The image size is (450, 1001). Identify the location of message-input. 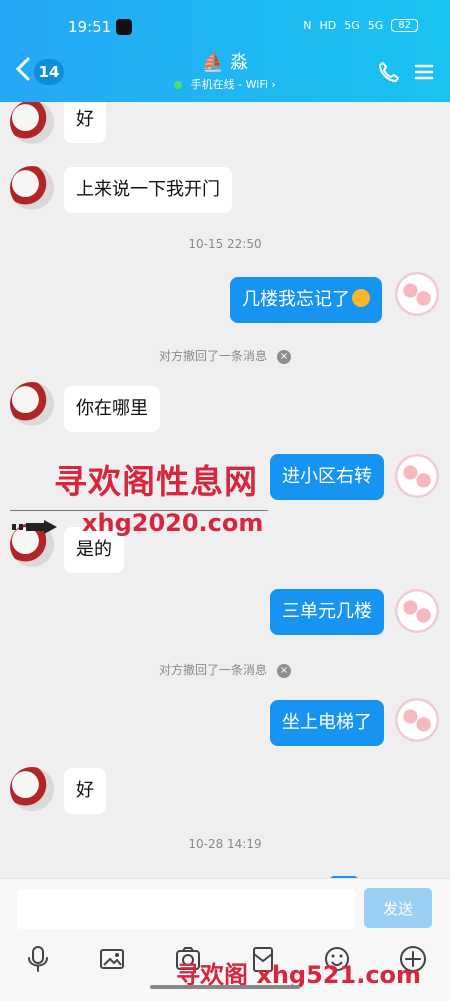
(186, 909).